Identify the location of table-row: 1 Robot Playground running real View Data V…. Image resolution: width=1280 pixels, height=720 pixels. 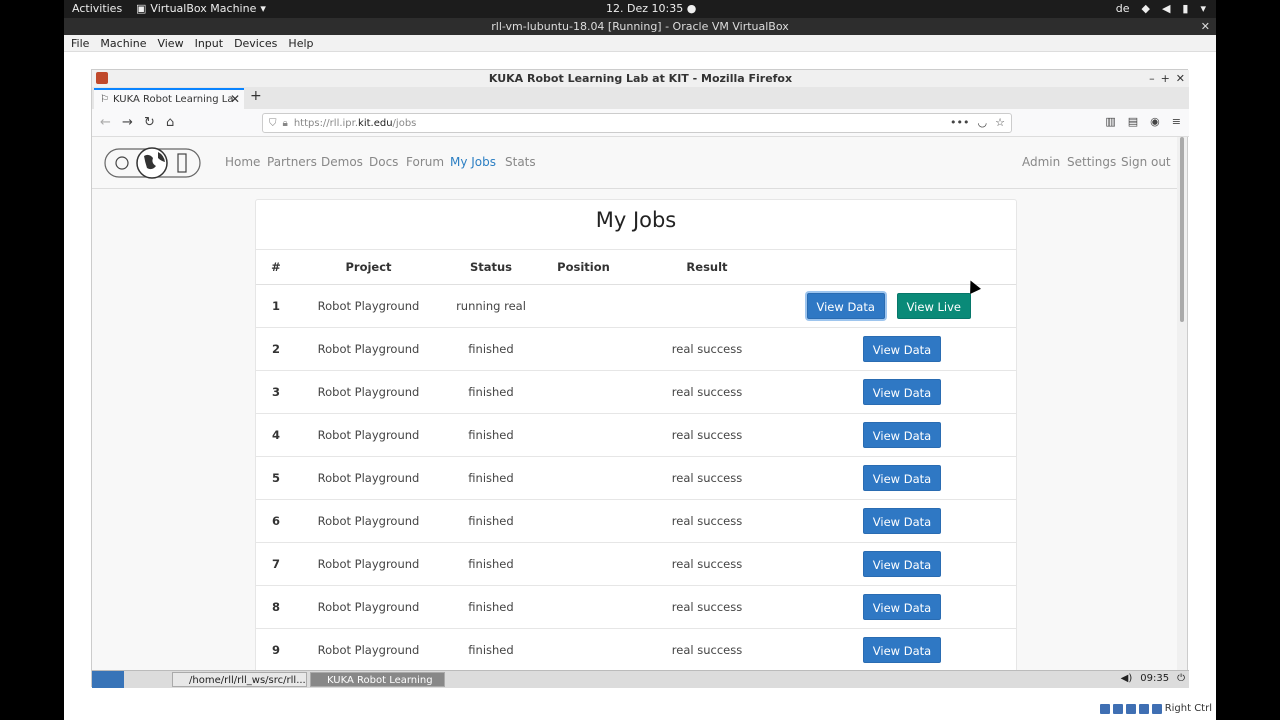
(636, 306).